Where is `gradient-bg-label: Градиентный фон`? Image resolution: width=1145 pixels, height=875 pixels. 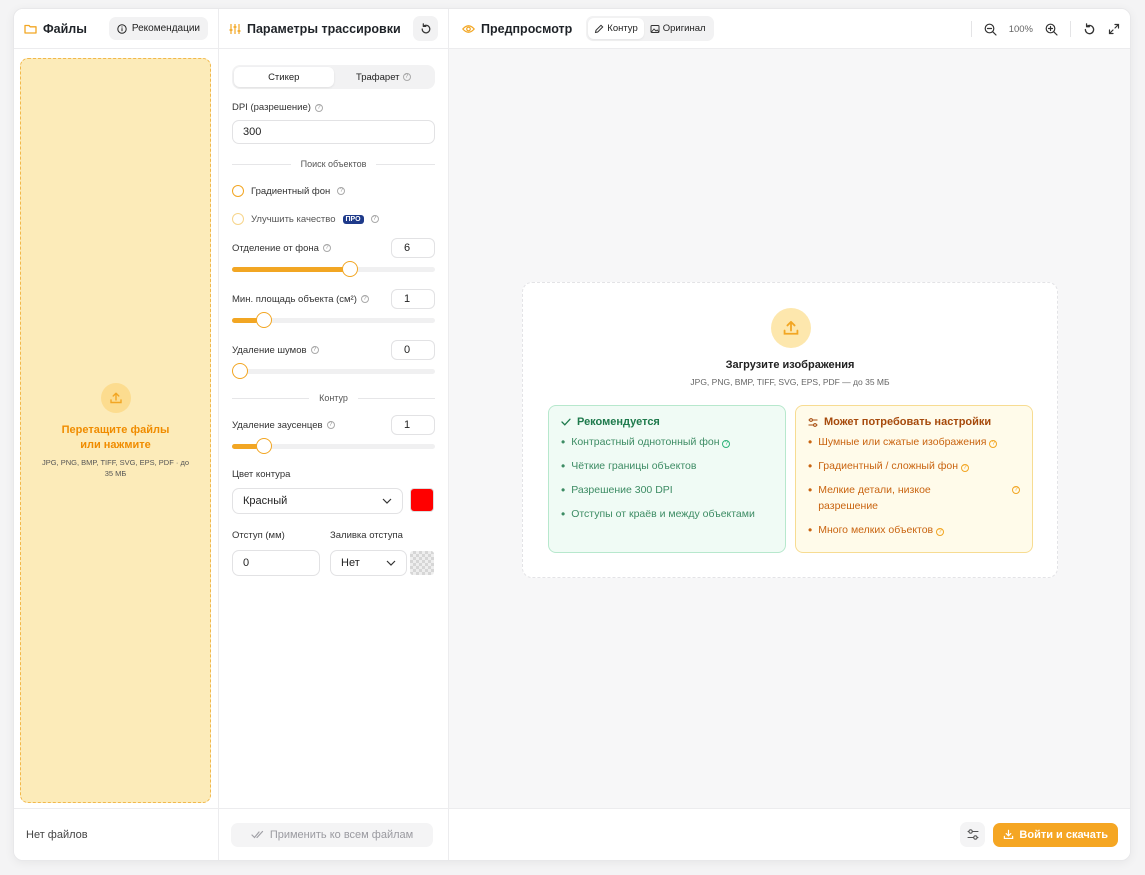
gradient-bg-label: Градиентный фон is located at coordinates (291, 191).